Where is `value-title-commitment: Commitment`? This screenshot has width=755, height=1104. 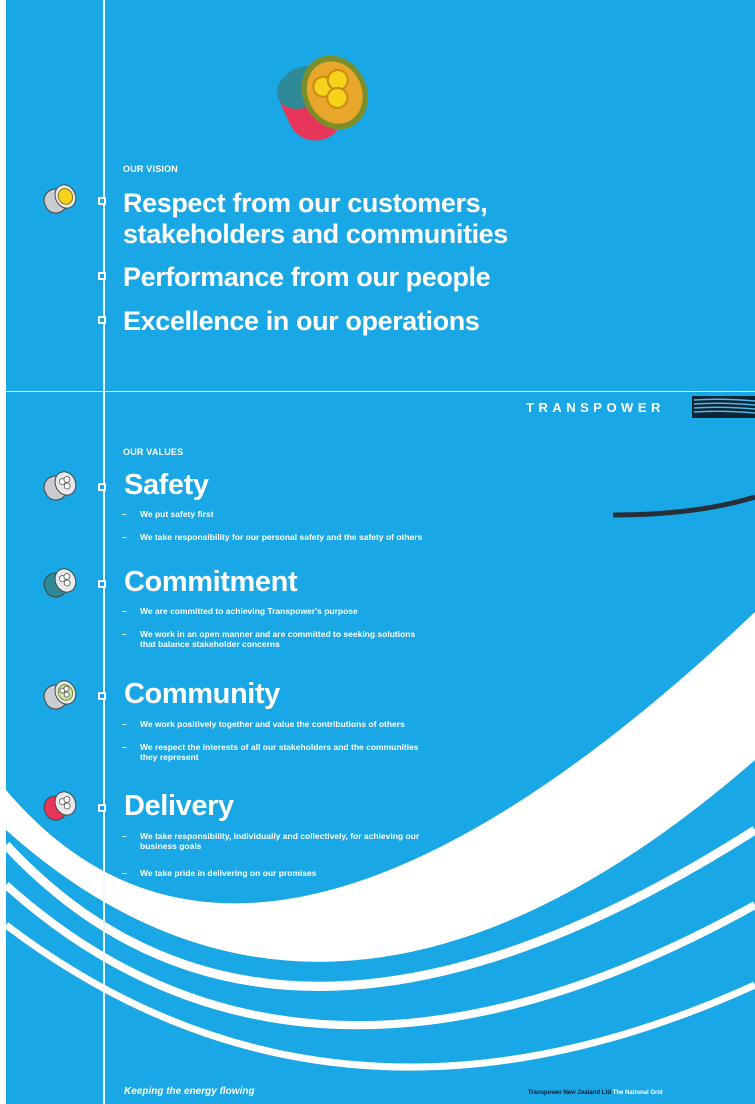 value-title-commitment: Commitment is located at coordinates (211, 582).